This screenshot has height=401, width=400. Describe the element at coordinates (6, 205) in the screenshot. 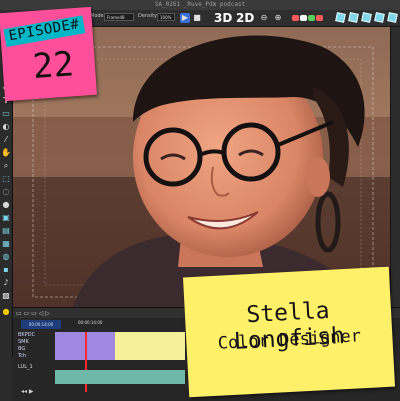

I see `smudge-icon: ●` at that location.